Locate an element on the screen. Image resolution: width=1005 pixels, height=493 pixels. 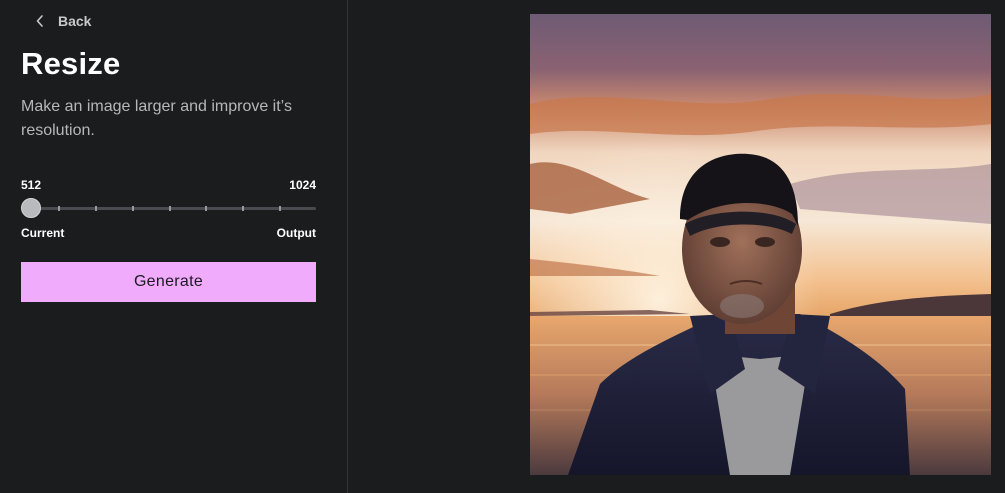
slider-current-label: Current is located at coordinates (43, 233).